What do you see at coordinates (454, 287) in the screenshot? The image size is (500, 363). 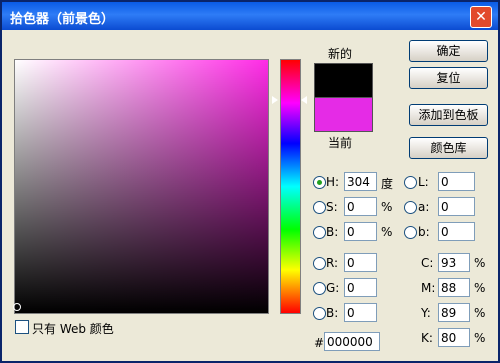 I see `magenta-input: 88` at bounding box center [454, 287].